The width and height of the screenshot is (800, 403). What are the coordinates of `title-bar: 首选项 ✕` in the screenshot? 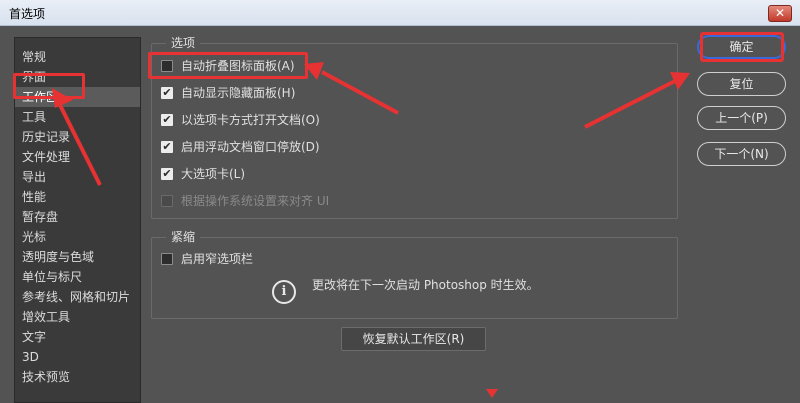 It's located at (400, 13).